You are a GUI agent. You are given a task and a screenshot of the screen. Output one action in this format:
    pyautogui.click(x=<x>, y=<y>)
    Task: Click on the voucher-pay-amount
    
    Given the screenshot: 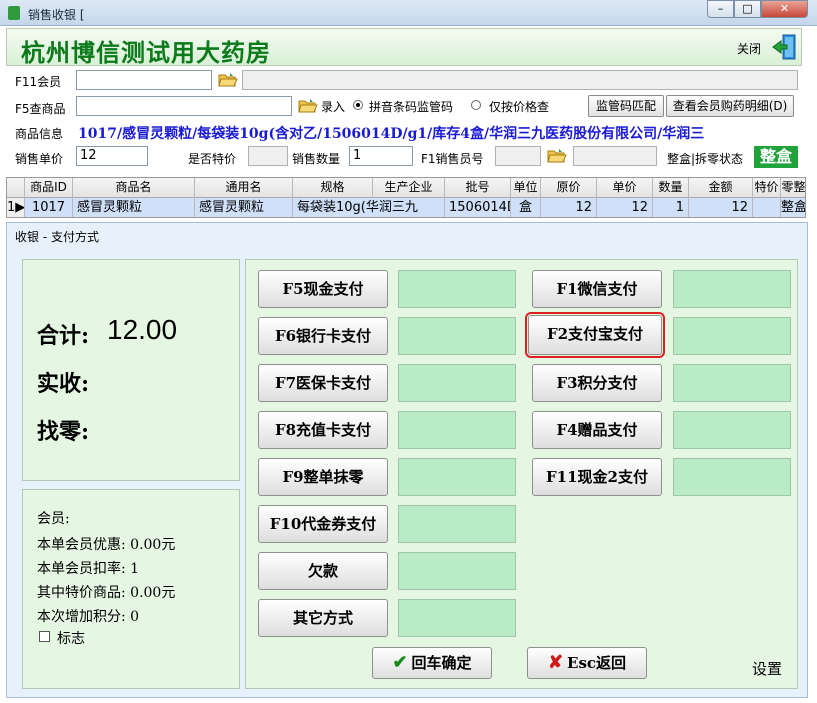 What is the action you would take?
    pyautogui.click(x=457, y=524)
    